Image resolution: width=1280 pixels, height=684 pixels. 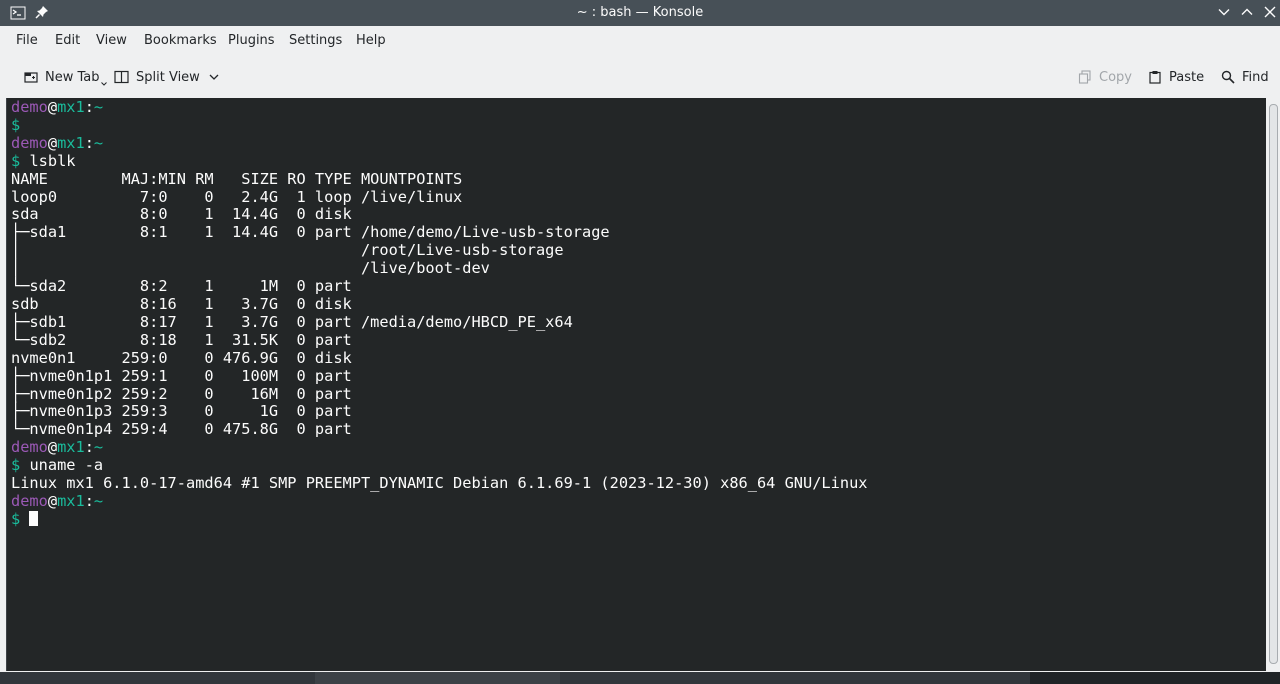 What do you see at coordinates (1115, 77) in the screenshot?
I see `copy-label: Copy` at bounding box center [1115, 77].